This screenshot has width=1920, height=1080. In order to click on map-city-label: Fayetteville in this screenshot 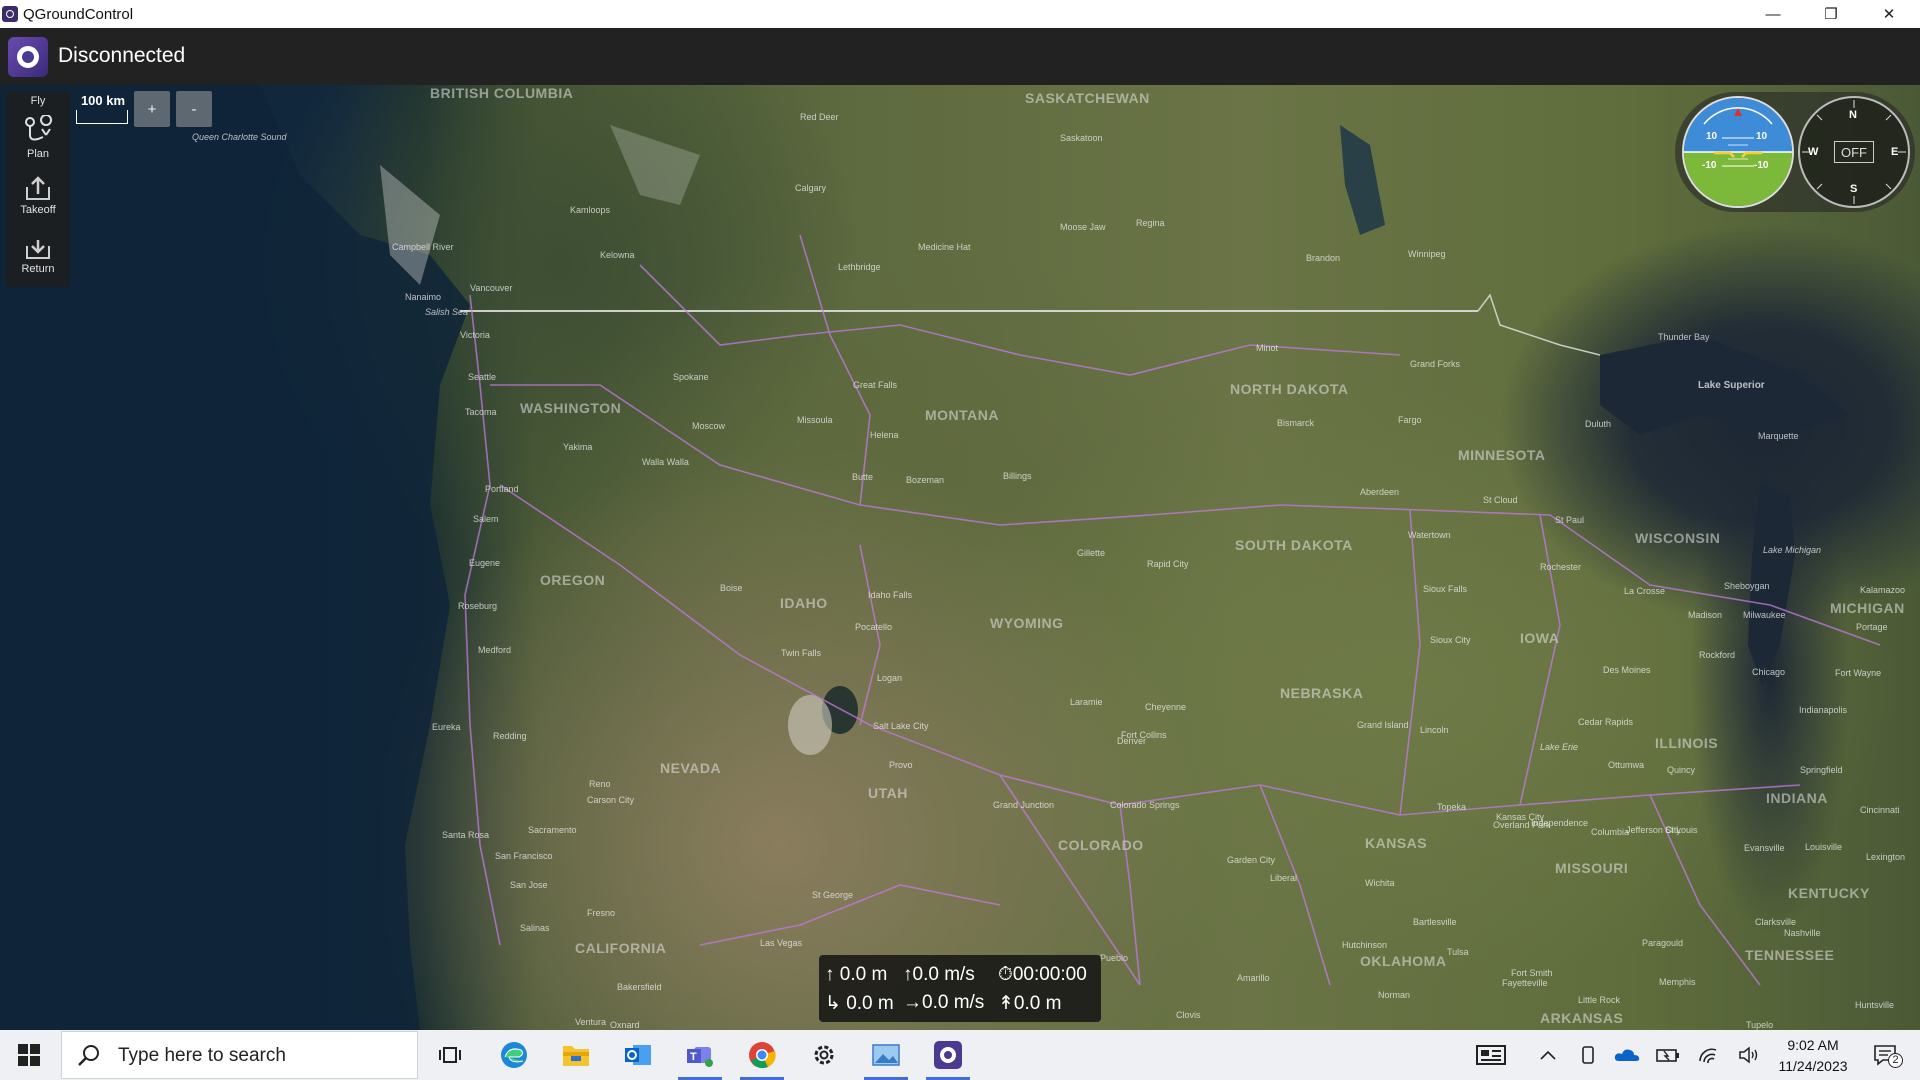, I will do `click(1525, 983)`.